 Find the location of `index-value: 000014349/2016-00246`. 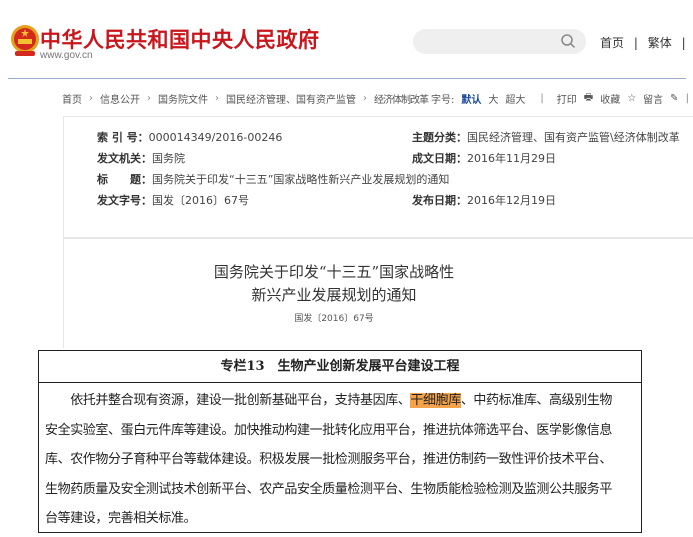

index-value: 000014349/2016-00246 is located at coordinates (215, 137).